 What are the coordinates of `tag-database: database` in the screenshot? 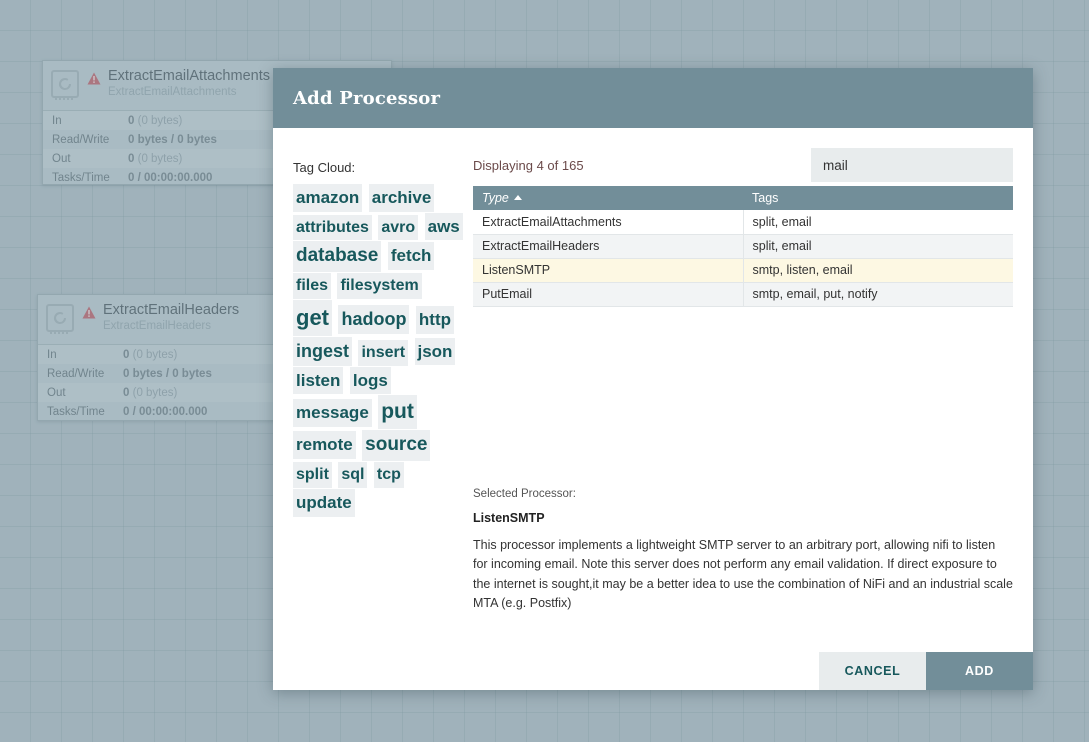 It's located at (337, 257).